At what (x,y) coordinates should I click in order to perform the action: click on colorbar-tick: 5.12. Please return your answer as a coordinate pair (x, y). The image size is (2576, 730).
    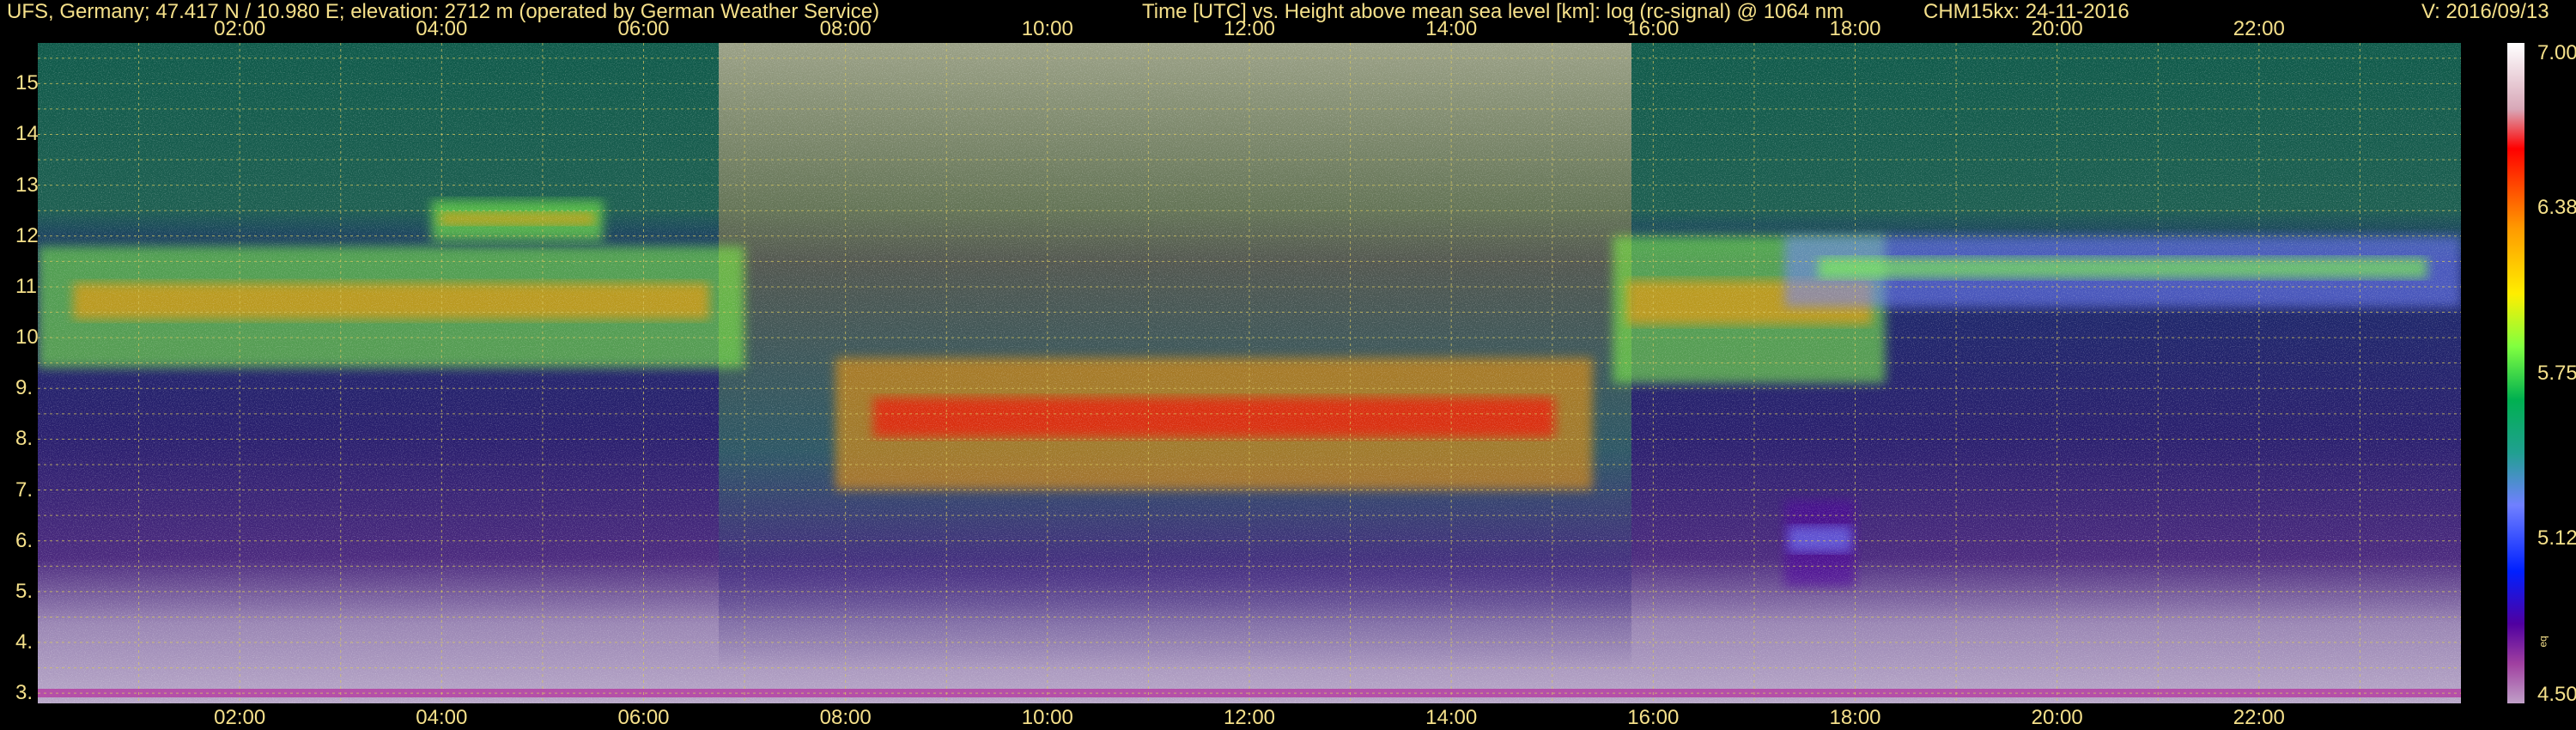
    Looking at the image, I should click on (2557, 538).